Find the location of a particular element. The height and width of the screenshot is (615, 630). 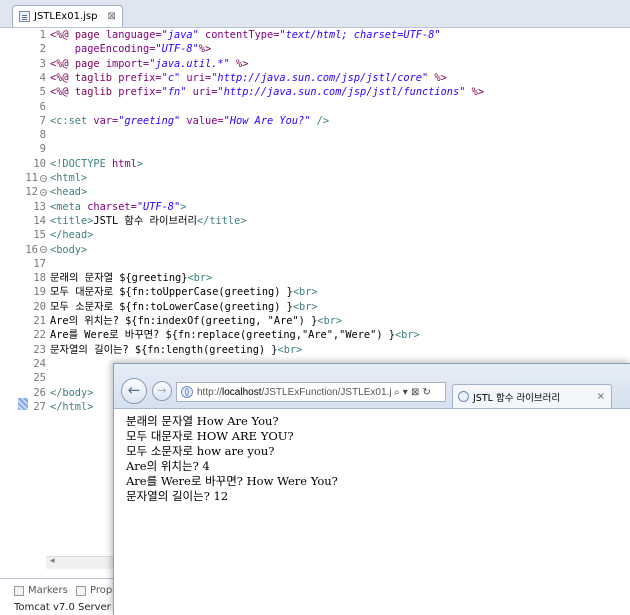

line-number: 12 is located at coordinates (31, 192).